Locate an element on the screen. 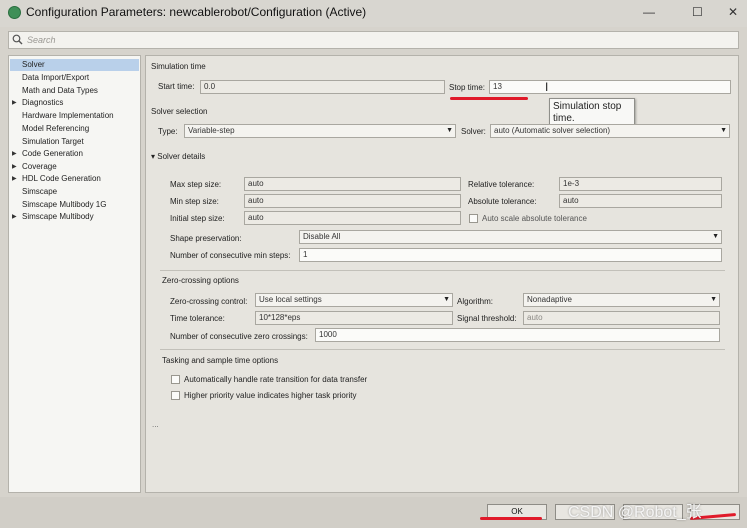  tree-item-simscape-multibody-1g: Simscape Multibody 1G is located at coordinates (74, 205).